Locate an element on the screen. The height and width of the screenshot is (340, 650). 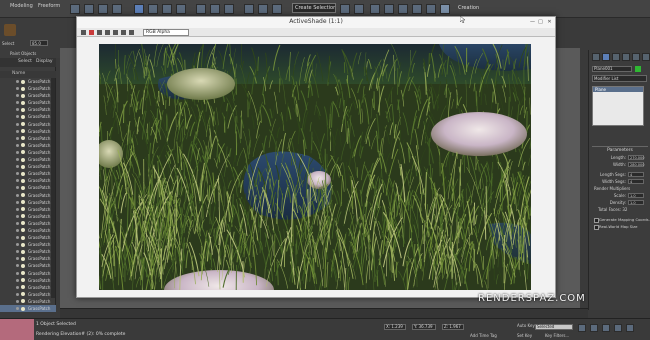
orbit-icon is located at coordinates (630, 328).